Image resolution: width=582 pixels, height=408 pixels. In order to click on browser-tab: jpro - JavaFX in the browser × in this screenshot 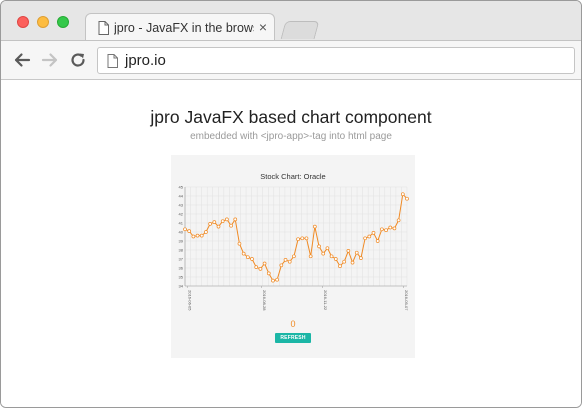, I will do `click(180, 27)`.